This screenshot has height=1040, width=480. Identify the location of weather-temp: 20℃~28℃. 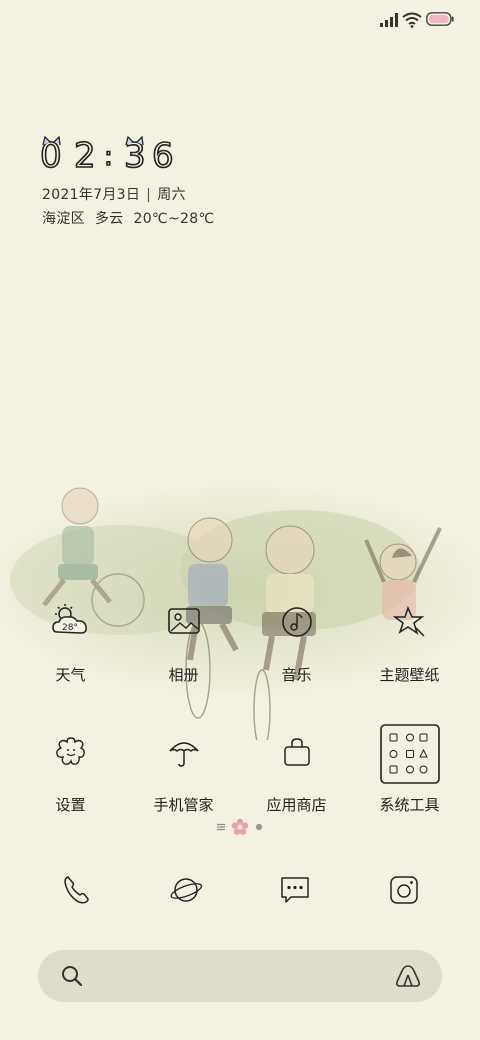
(174, 219).